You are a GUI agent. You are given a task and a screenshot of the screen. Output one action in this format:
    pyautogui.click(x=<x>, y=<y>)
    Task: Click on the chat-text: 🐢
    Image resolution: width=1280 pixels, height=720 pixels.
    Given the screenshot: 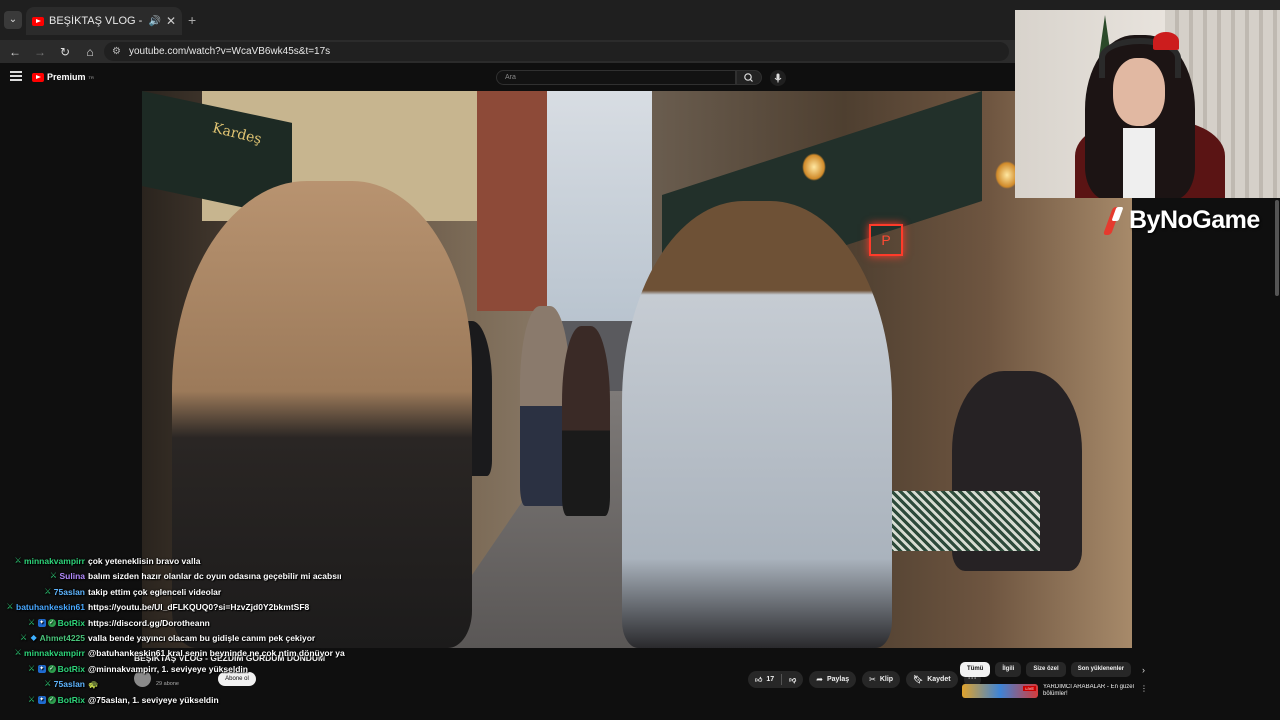 What is the action you would take?
    pyautogui.click(x=93, y=684)
    